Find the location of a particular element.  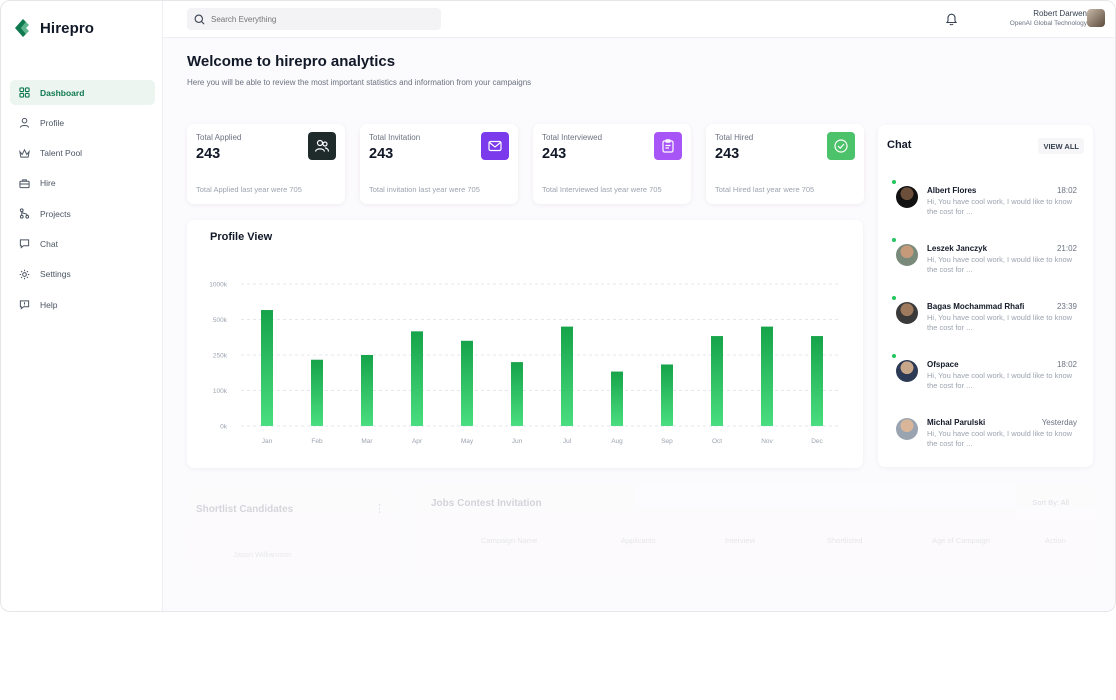

check-circle-icon is located at coordinates (841, 146).